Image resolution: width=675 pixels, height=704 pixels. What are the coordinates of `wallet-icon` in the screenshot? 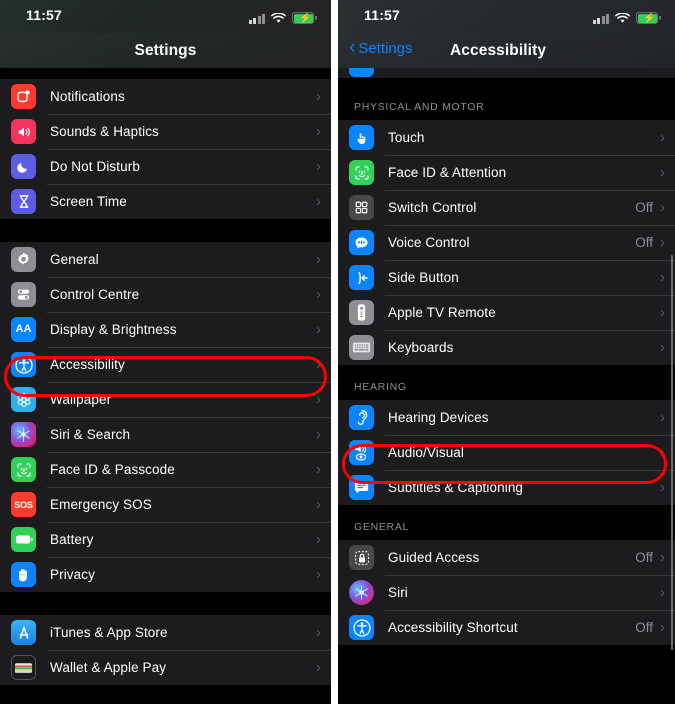 It's located at (23, 667).